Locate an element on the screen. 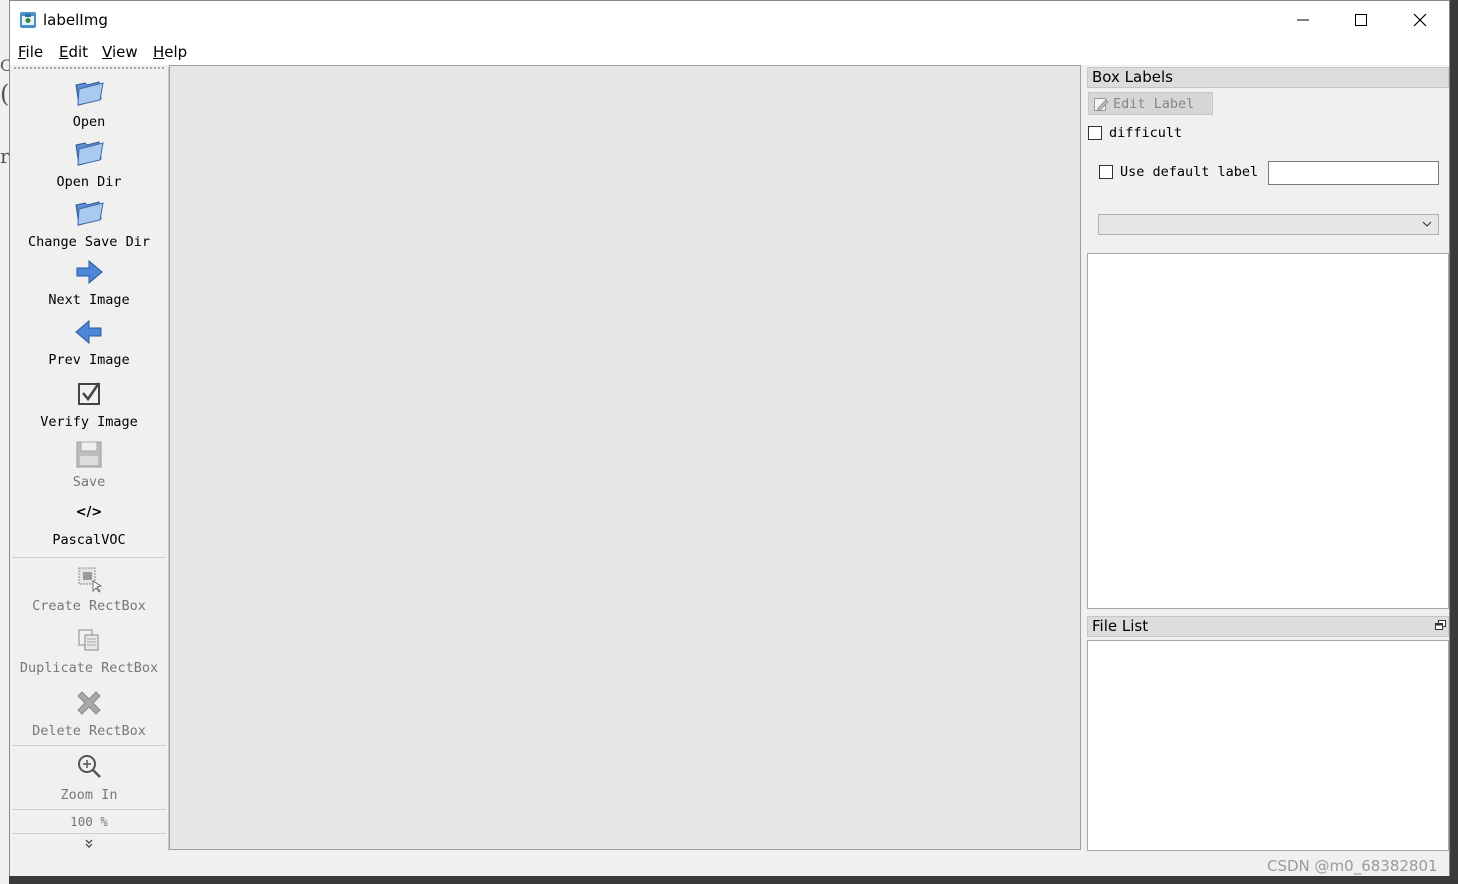 The image size is (1458, 884). save-button: Save is located at coordinates (89, 467).